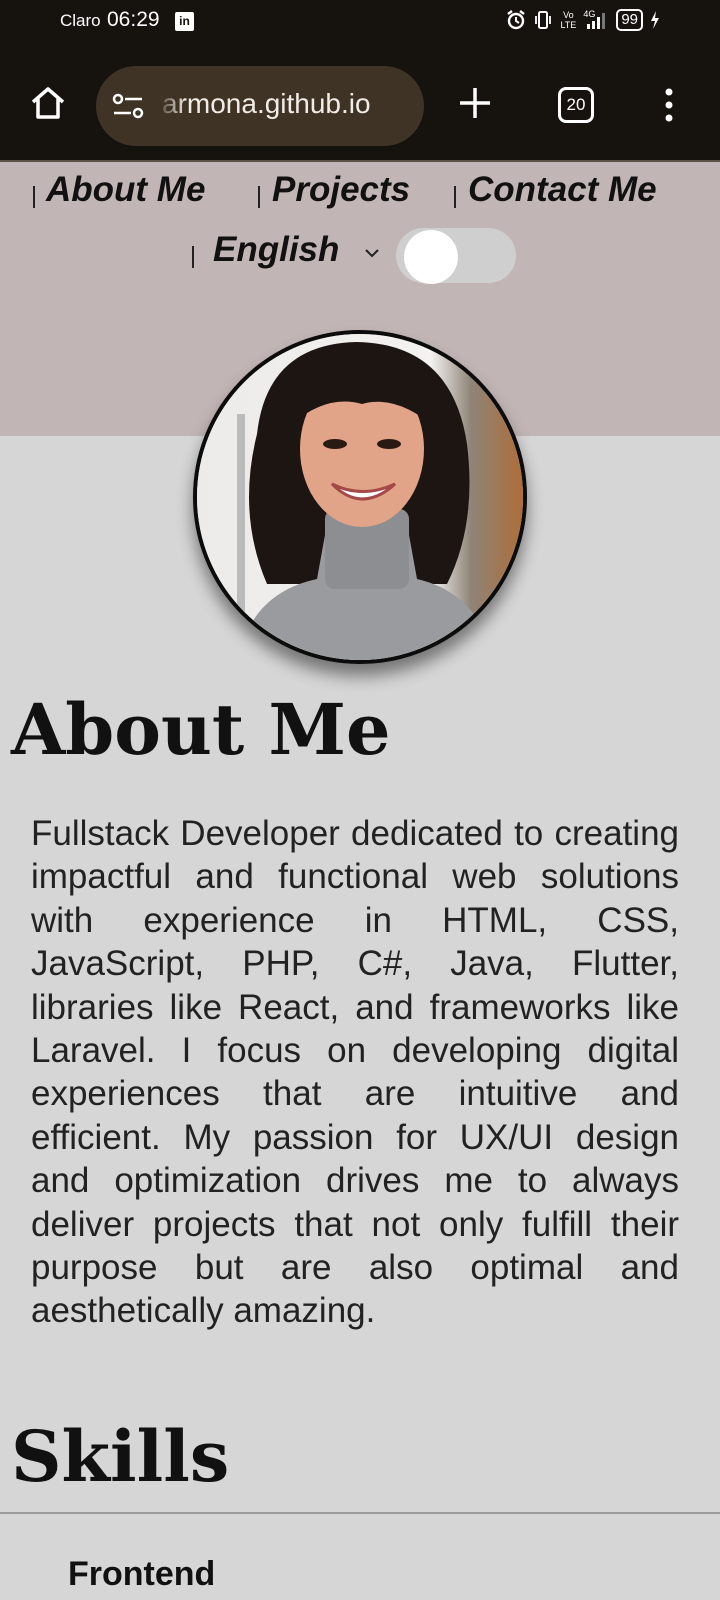  I want to click on toggle-knob, so click(431, 257).